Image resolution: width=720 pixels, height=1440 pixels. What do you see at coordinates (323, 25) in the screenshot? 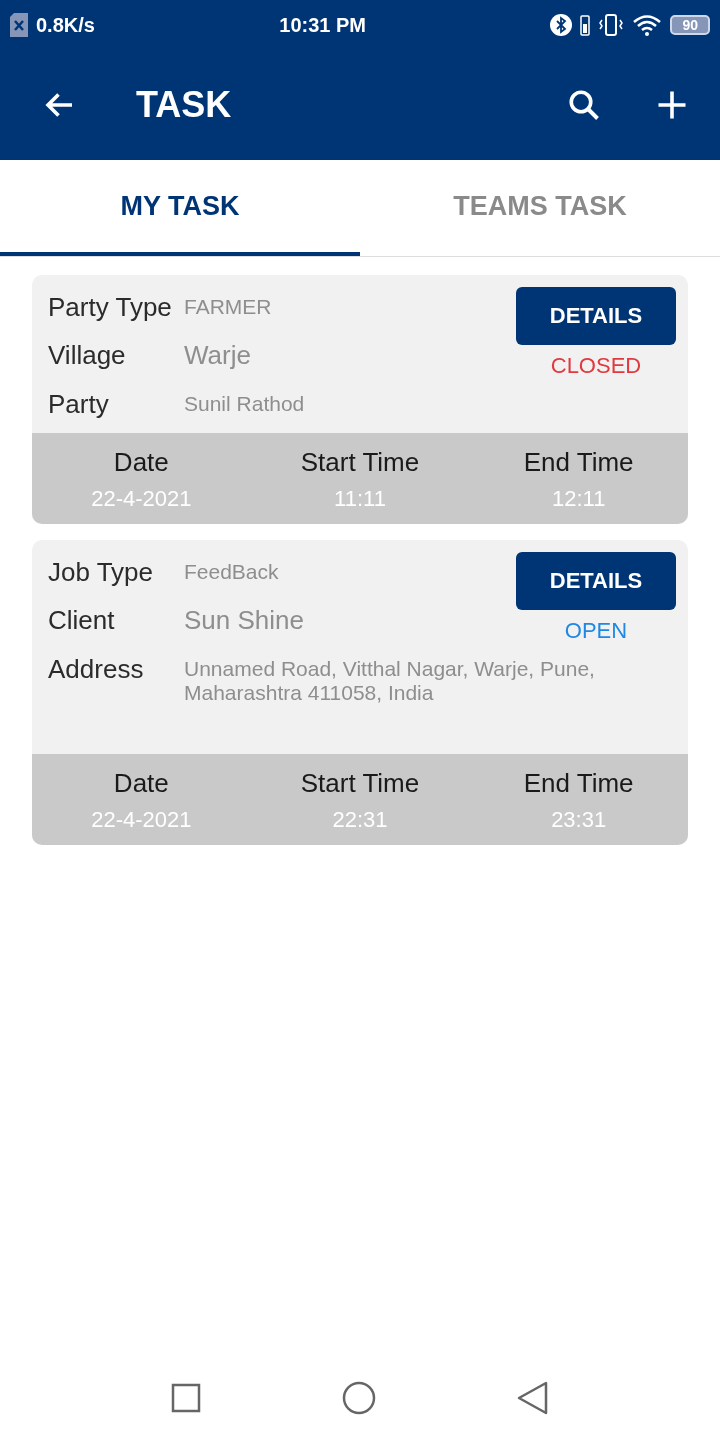
I see `clock: 10:31 PM` at bounding box center [323, 25].